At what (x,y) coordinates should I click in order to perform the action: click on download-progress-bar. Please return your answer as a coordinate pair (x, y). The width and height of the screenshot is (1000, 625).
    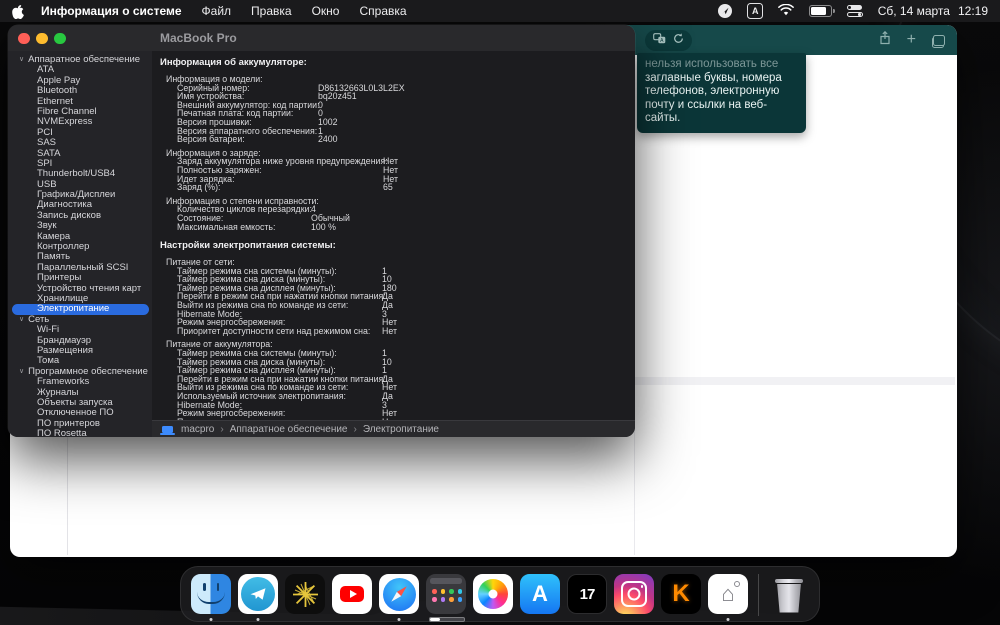
    Looking at the image, I should click on (447, 619).